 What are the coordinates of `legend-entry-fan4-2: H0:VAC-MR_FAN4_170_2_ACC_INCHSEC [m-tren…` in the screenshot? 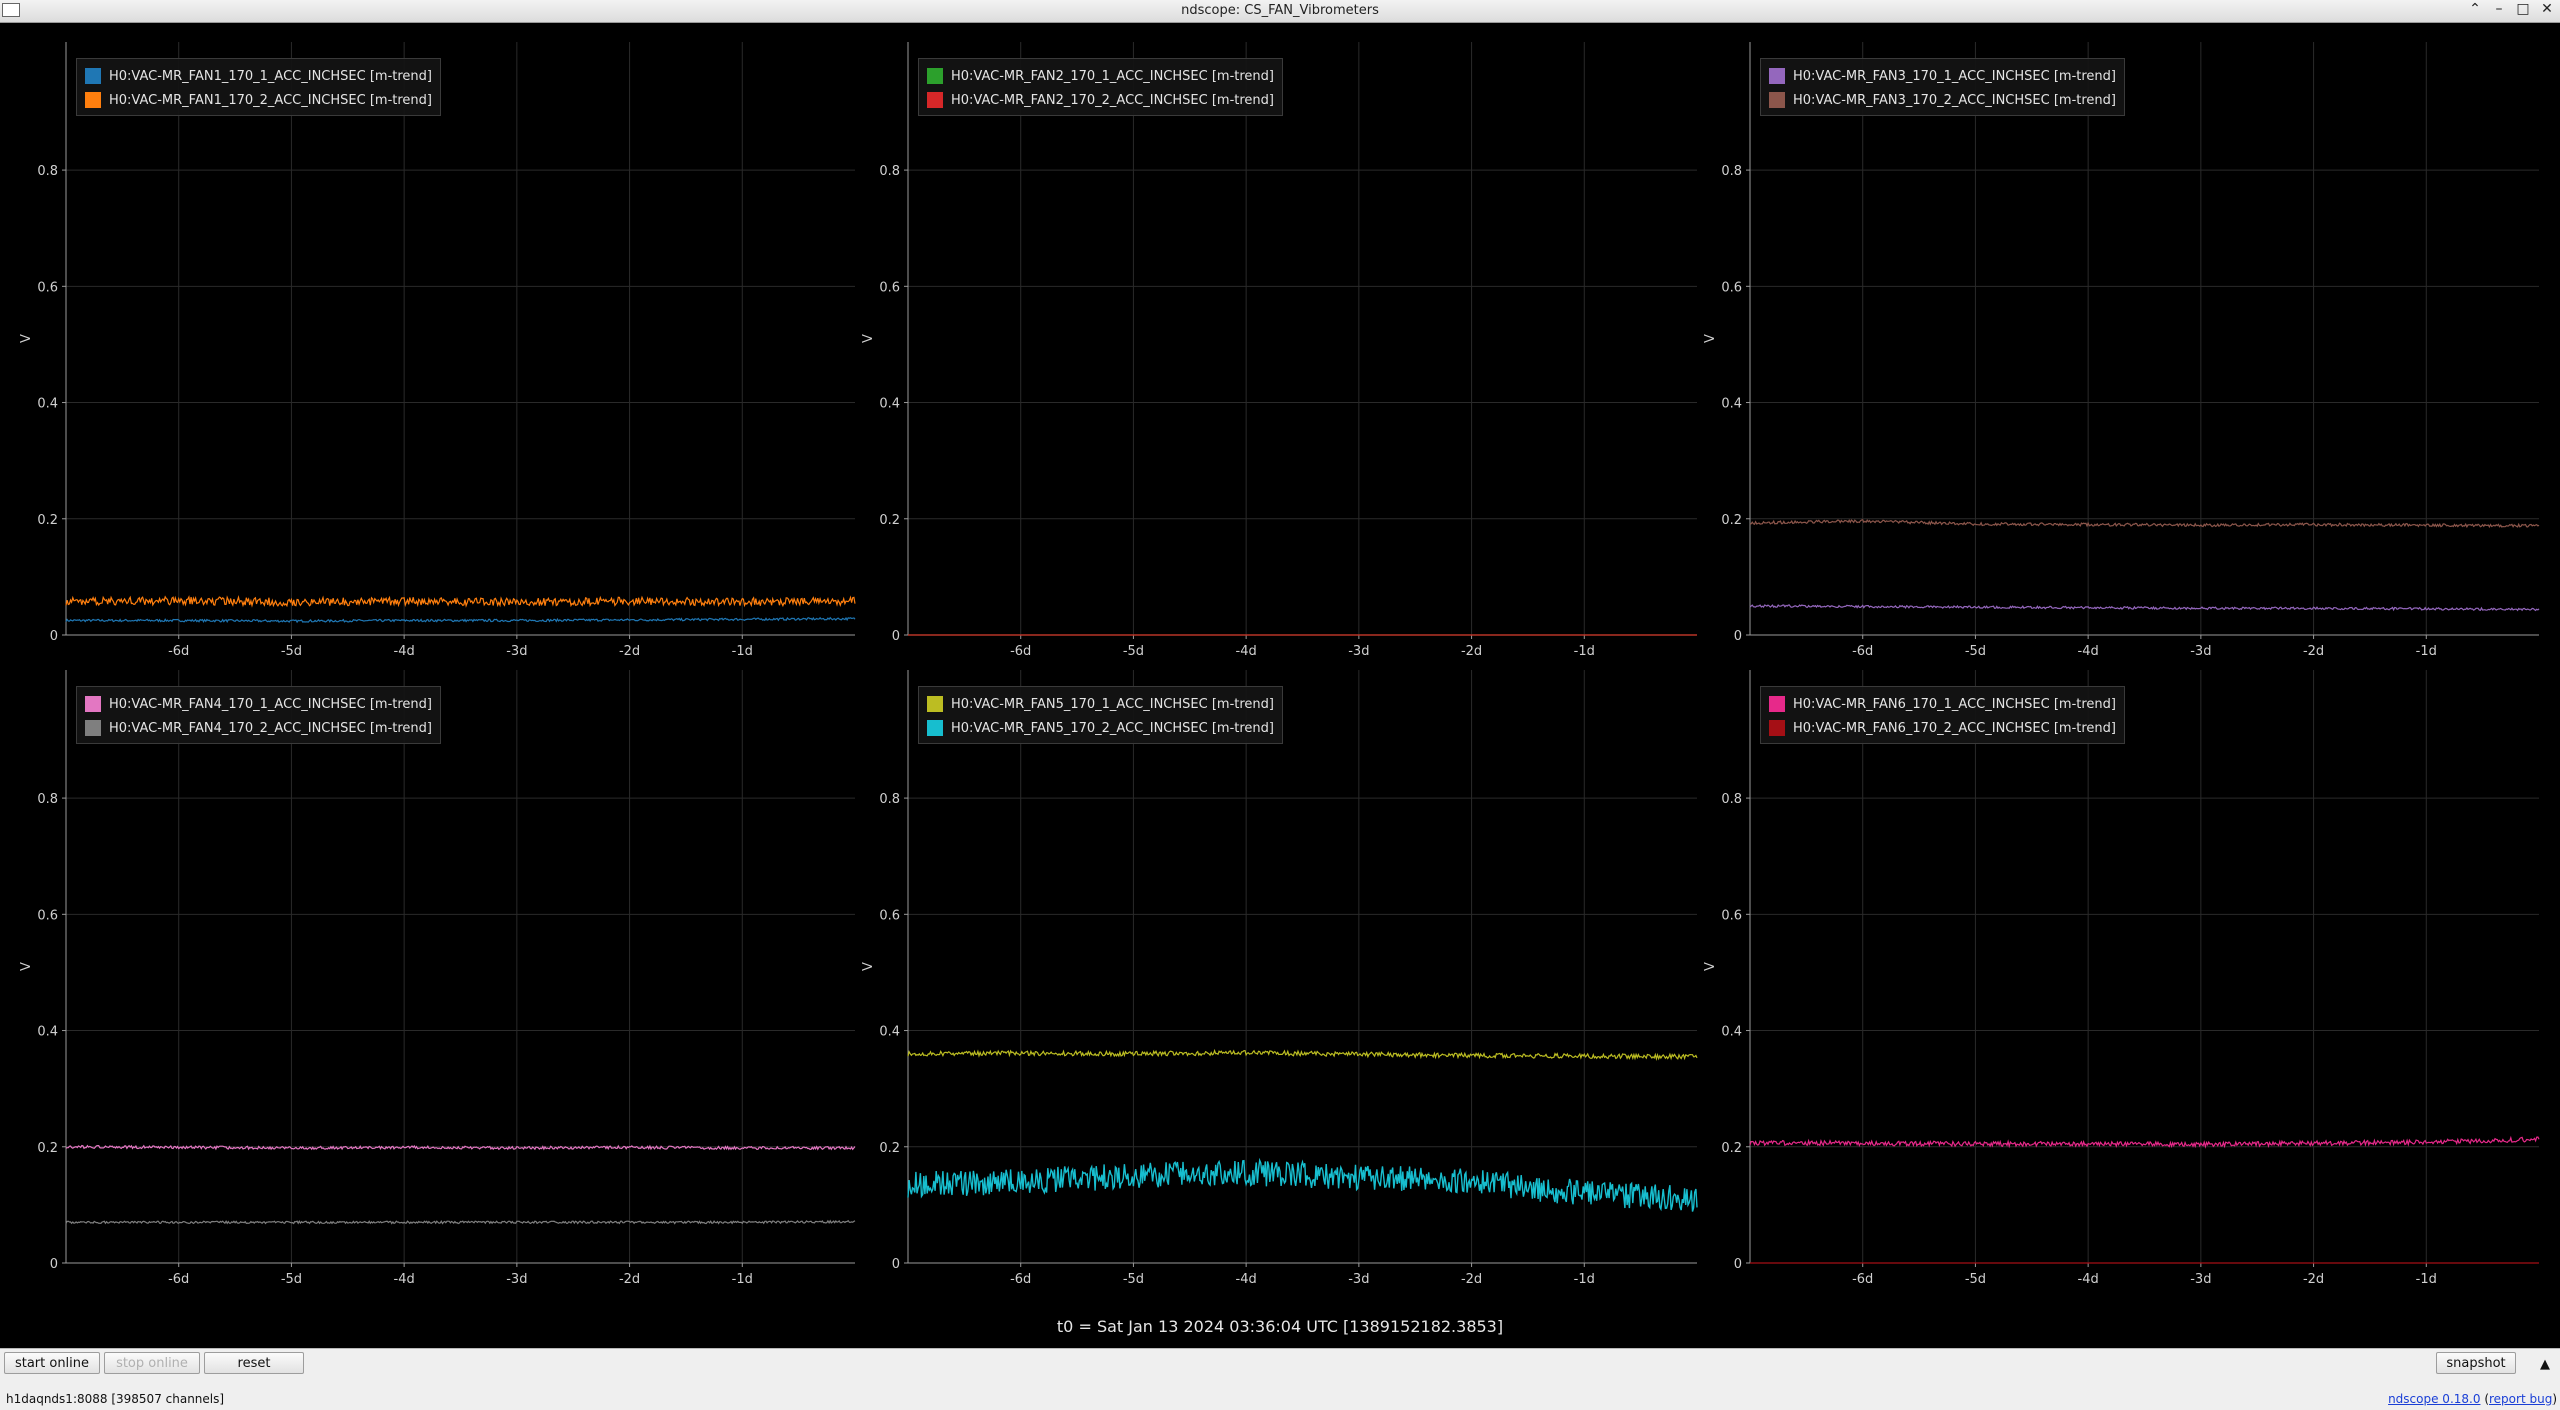 It's located at (258, 728).